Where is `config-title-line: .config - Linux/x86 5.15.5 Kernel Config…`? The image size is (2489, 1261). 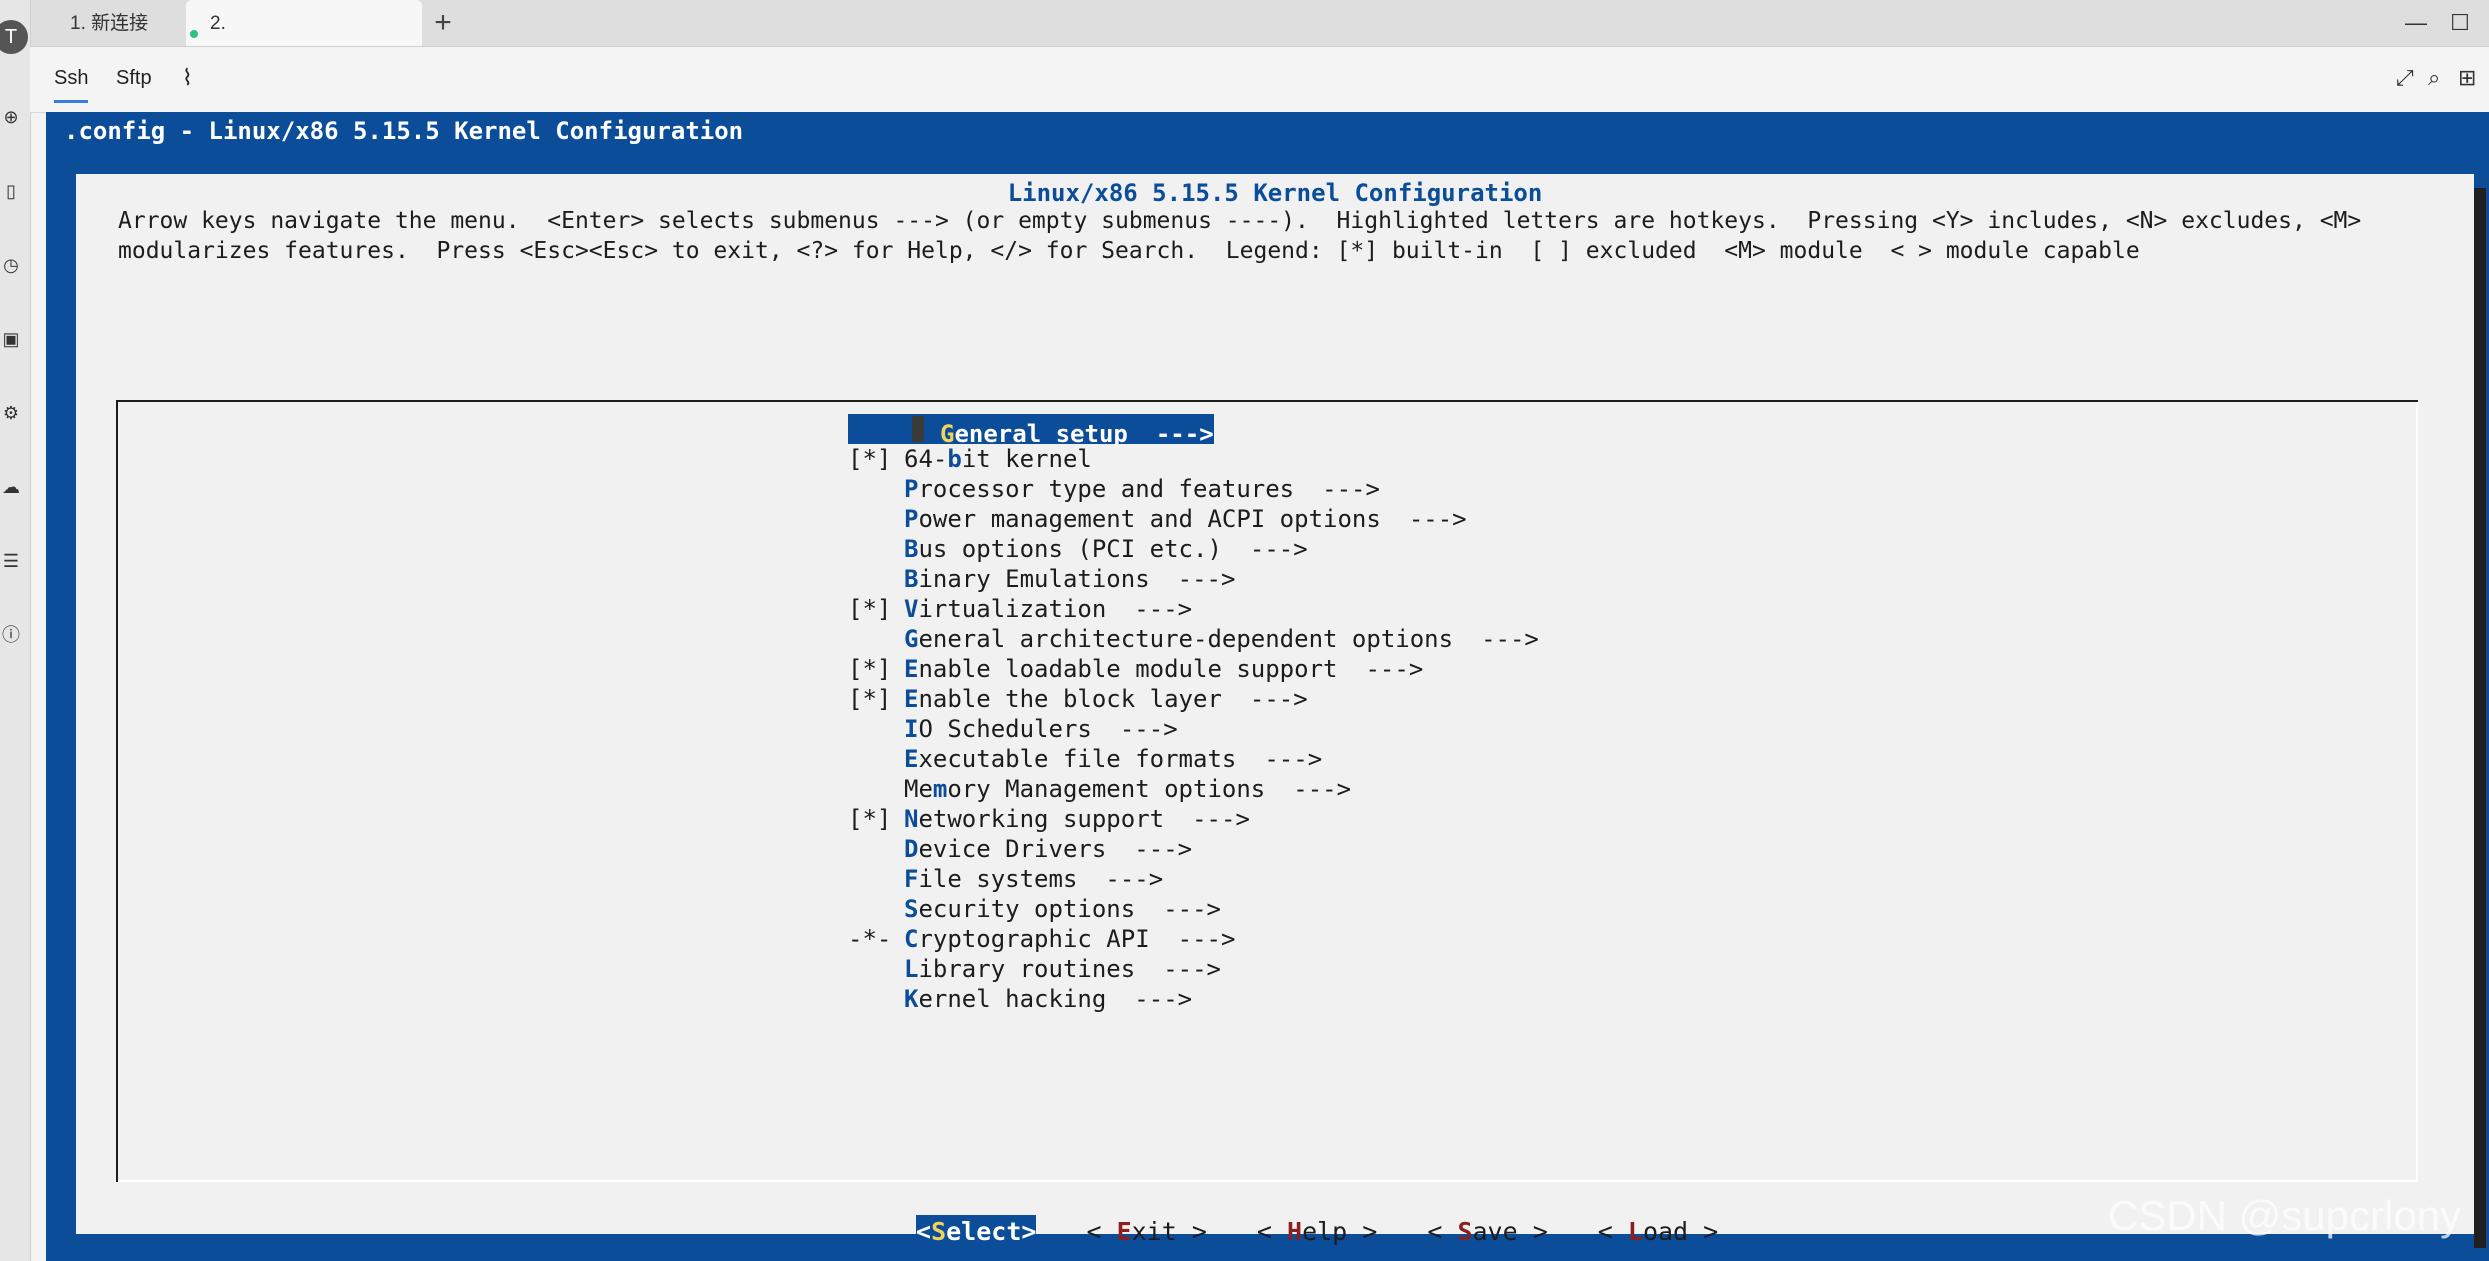
config-title-line: .config - Linux/x86 5.15.5 Kernel Config… is located at coordinates (404, 131).